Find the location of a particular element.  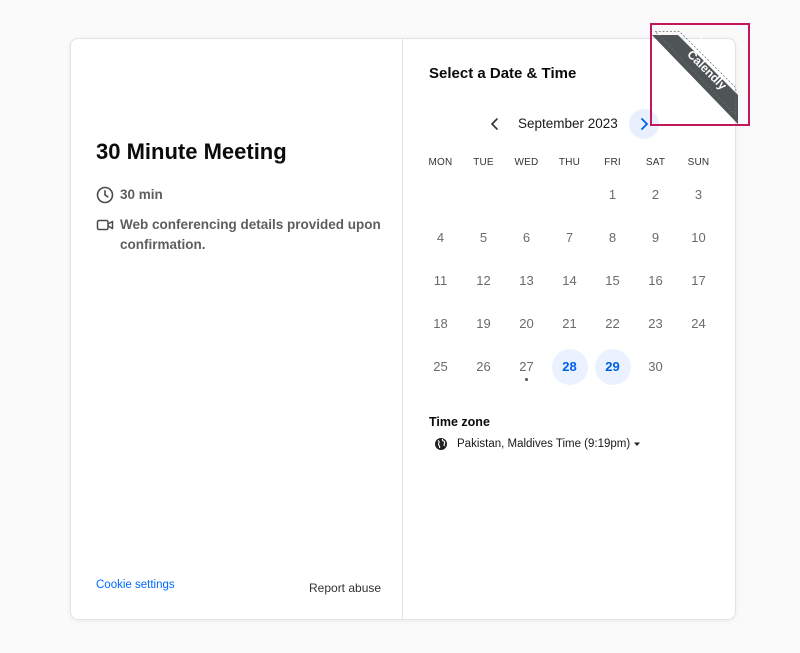

day-number: 6 is located at coordinates (526, 237).